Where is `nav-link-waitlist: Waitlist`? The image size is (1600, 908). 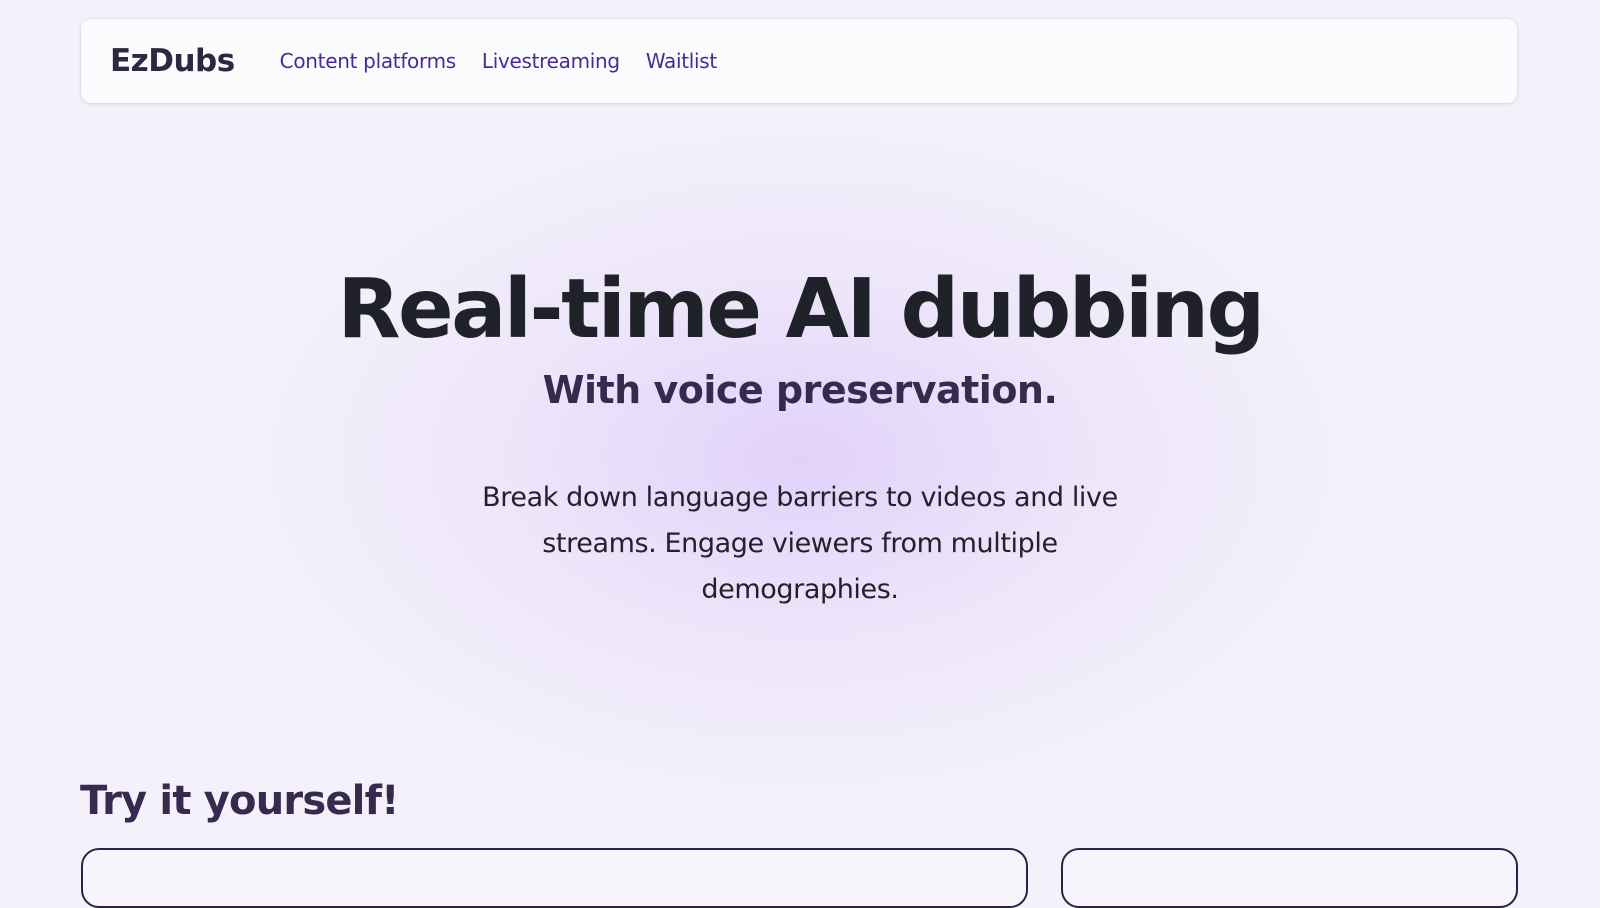
nav-link-waitlist: Waitlist is located at coordinates (681, 61).